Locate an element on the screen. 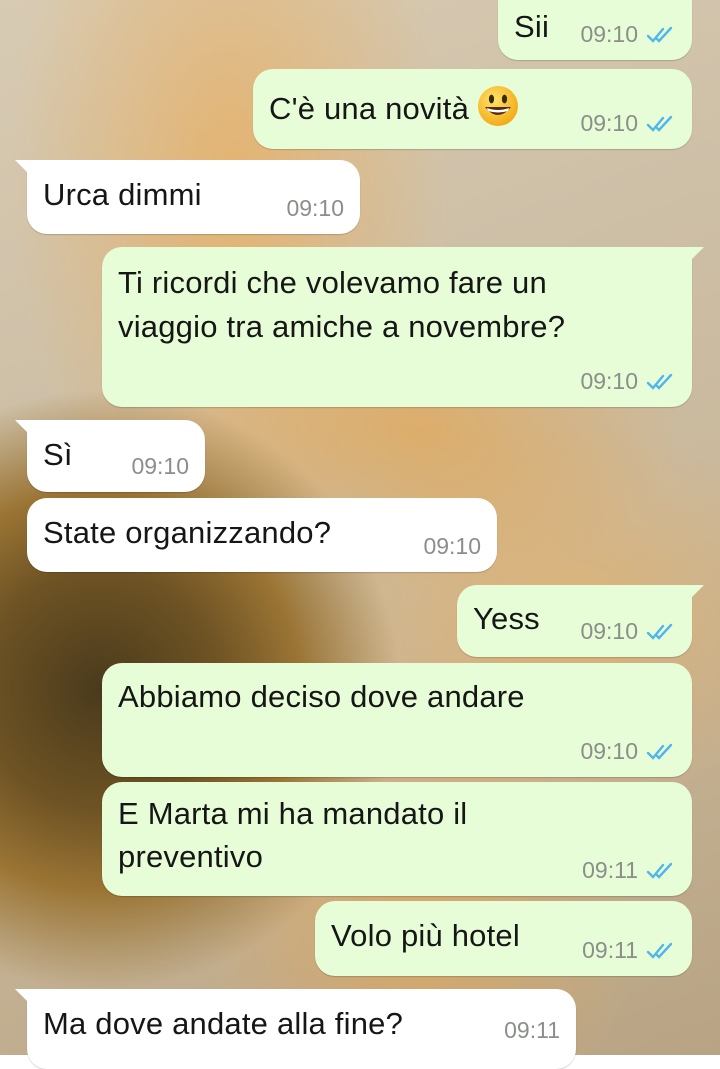  incoming-message: Urca dimmi 09:10 is located at coordinates (187, 197).